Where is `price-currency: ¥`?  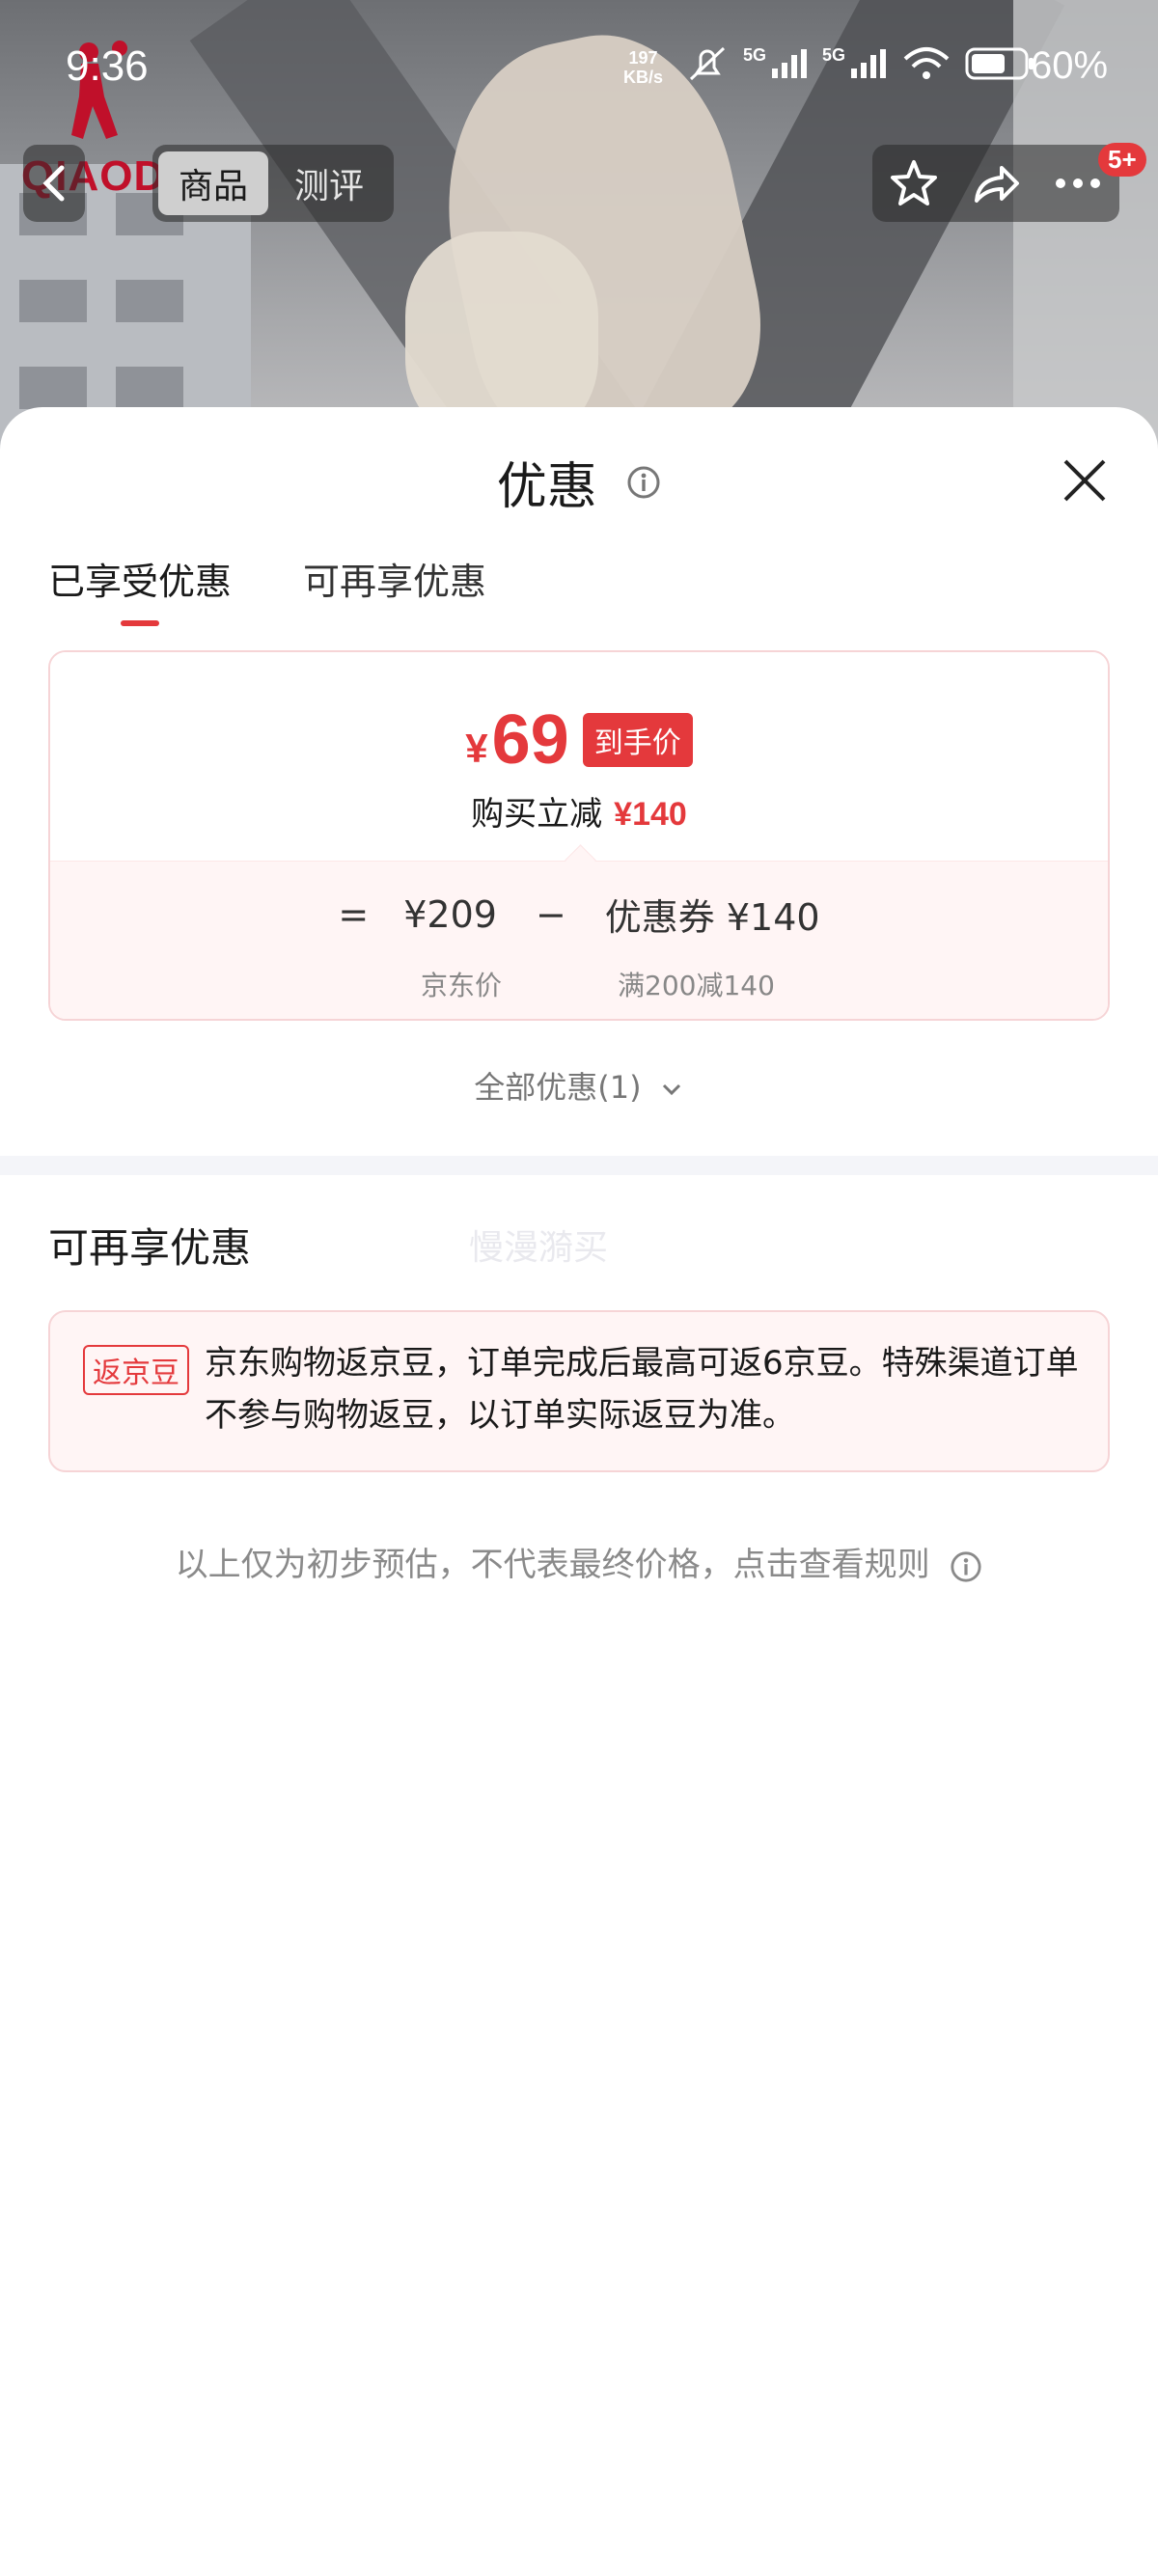 price-currency: ¥ is located at coordinates (476, 748).